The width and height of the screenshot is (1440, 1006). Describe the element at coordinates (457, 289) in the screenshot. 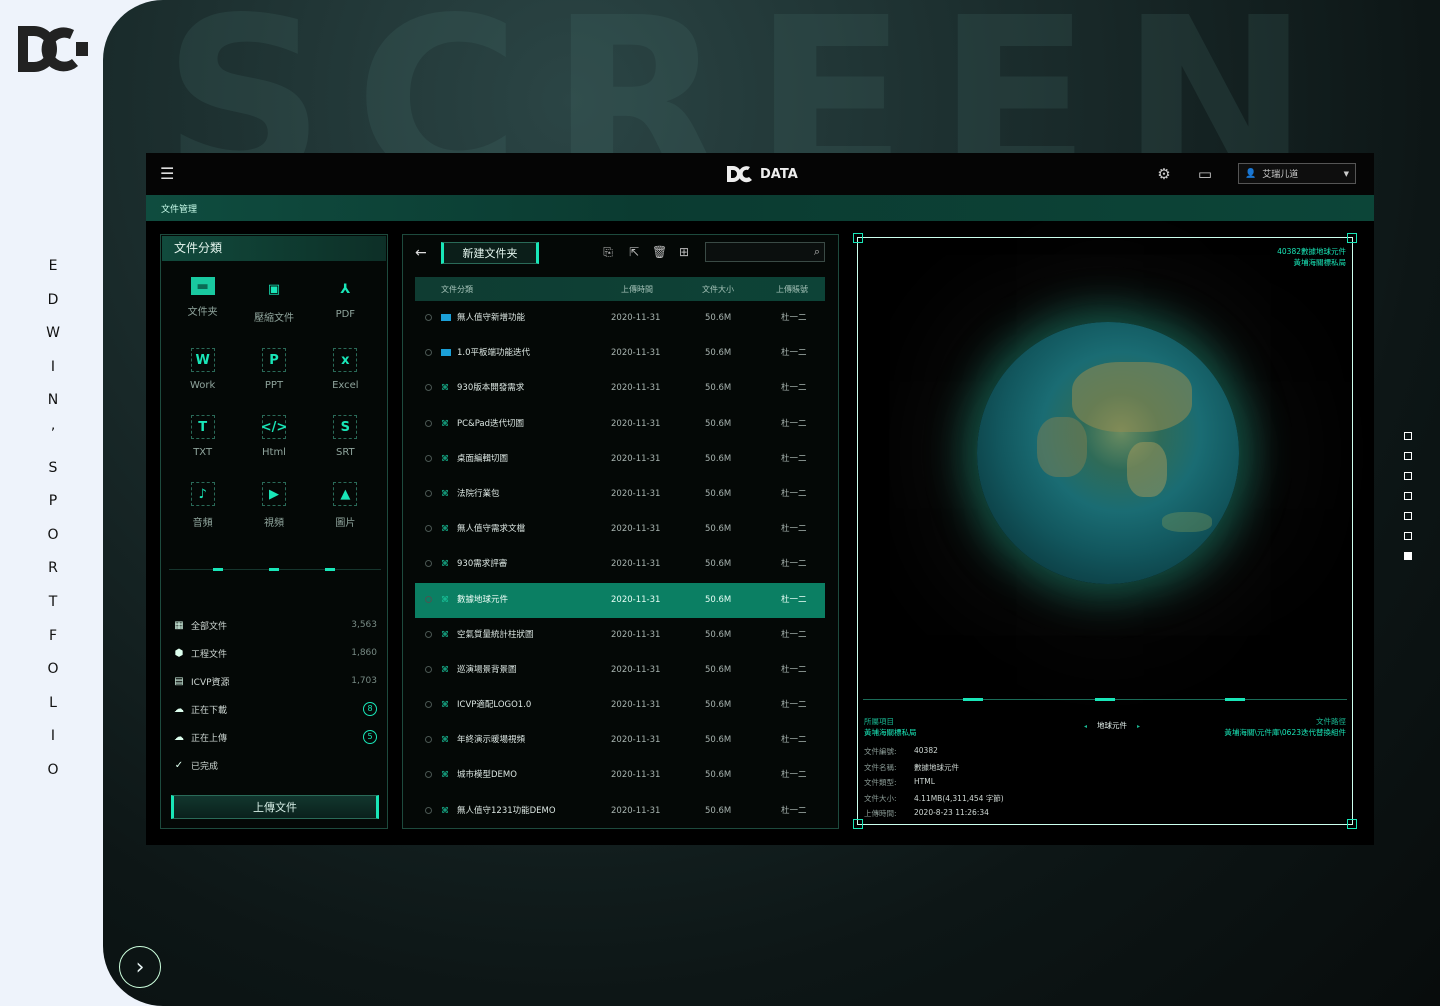

I see `column-header: 文件分類` at that location.